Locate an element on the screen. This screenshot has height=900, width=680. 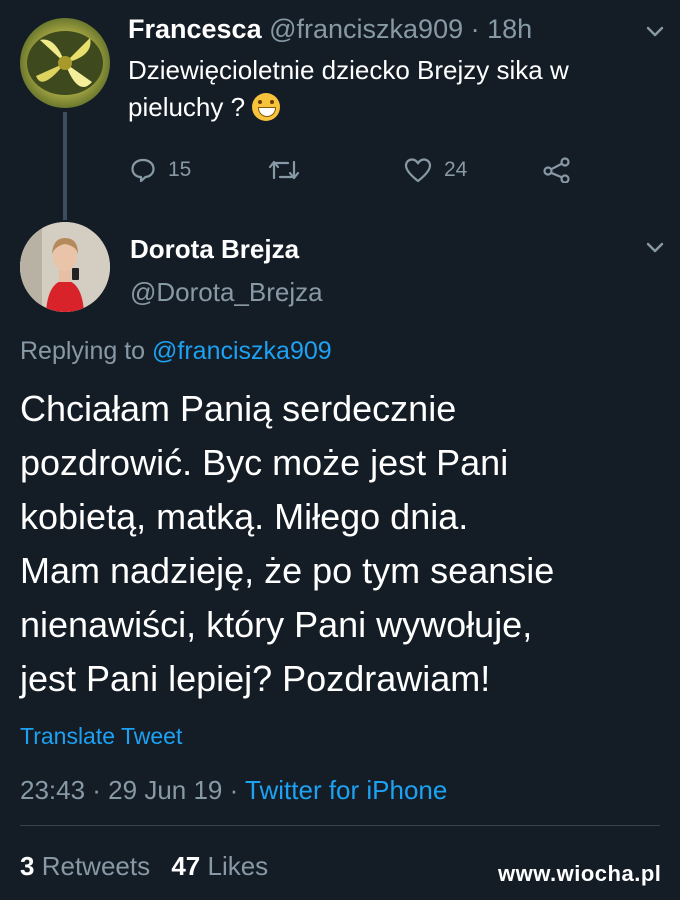
parent-avatar is located at coordinates (65, 63).